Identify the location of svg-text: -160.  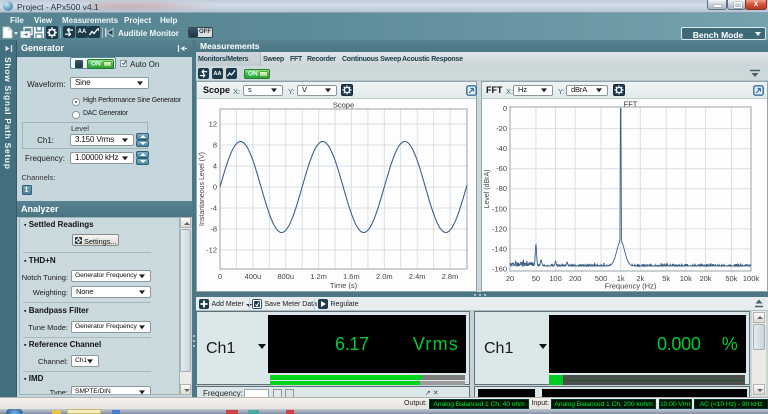
(499, 269).